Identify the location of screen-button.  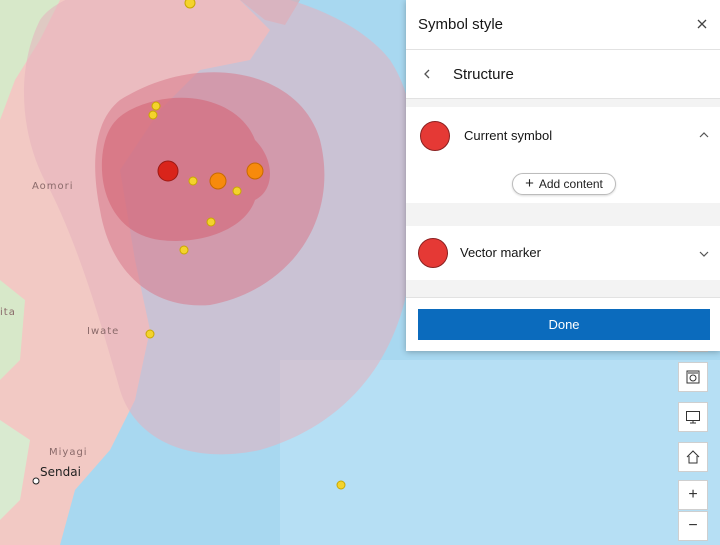
(693, 417).